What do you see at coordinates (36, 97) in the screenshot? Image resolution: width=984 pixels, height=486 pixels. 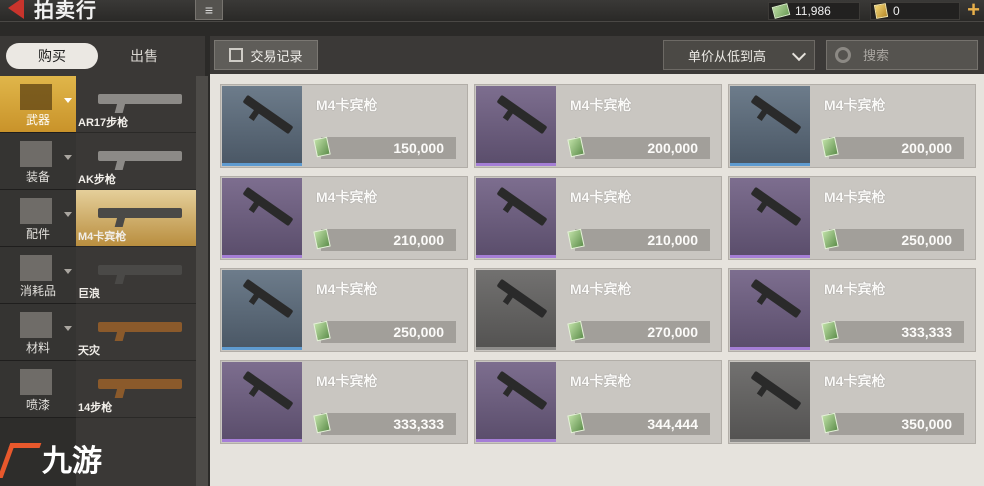 I see `pistol-icon` at bounding box center [36, 97].